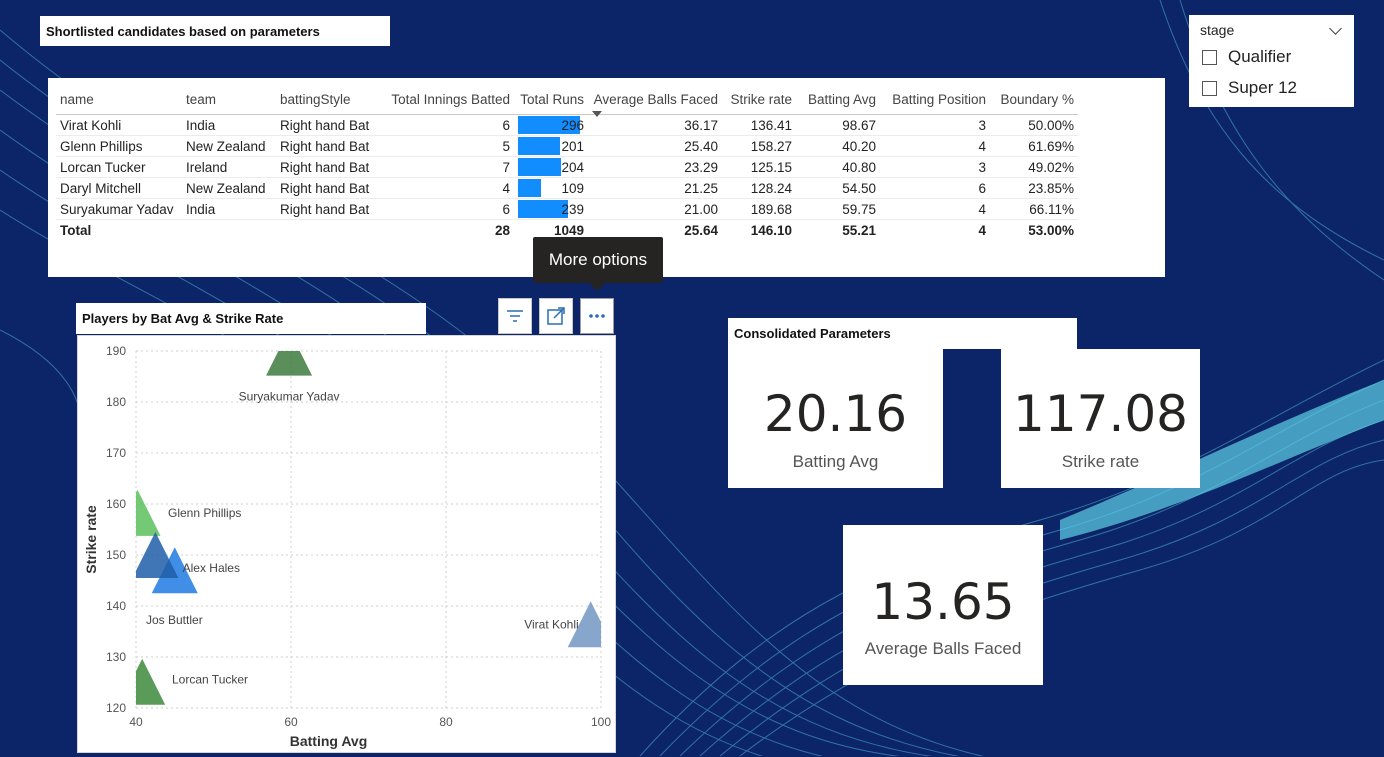  Describe the element at coordinates (447, 229) in the screenshot. I see `total-cell-total-innings: 28` at that location.